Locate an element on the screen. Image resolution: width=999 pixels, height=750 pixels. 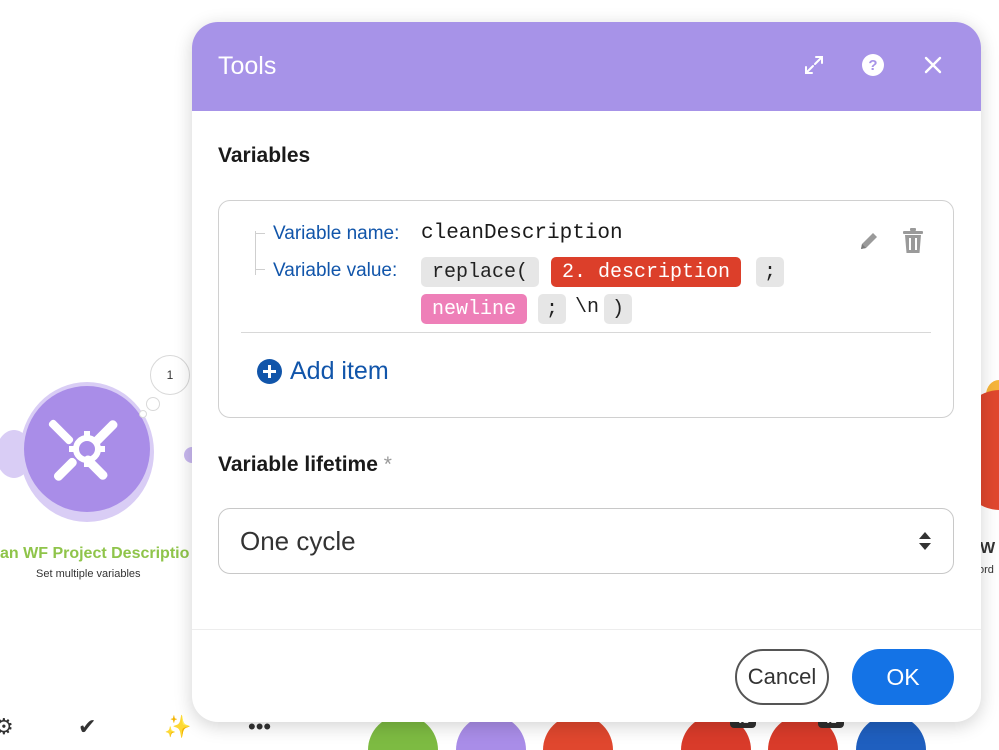
token-literal: \n is located at coordinates (587, 307).